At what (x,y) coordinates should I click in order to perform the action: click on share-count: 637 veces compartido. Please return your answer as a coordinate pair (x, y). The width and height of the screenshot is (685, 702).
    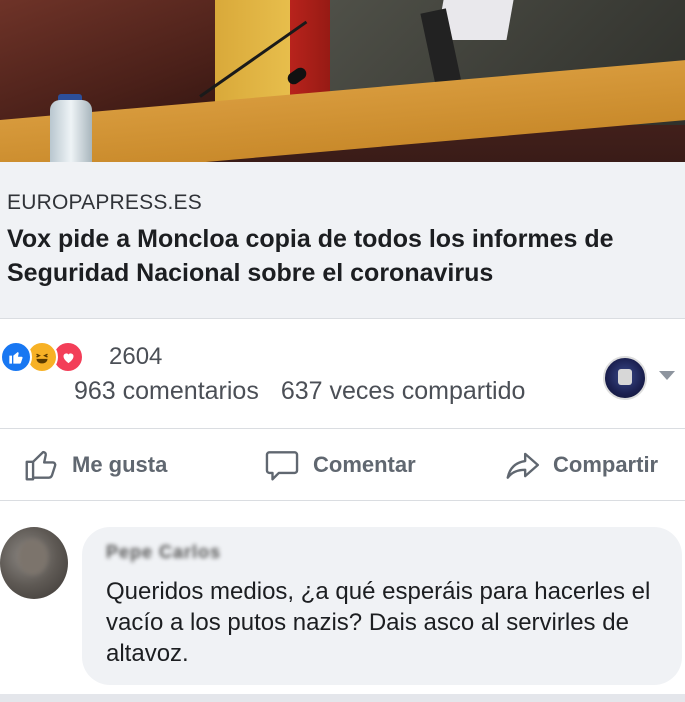
    Looking at the image, I should click on (403, 391).